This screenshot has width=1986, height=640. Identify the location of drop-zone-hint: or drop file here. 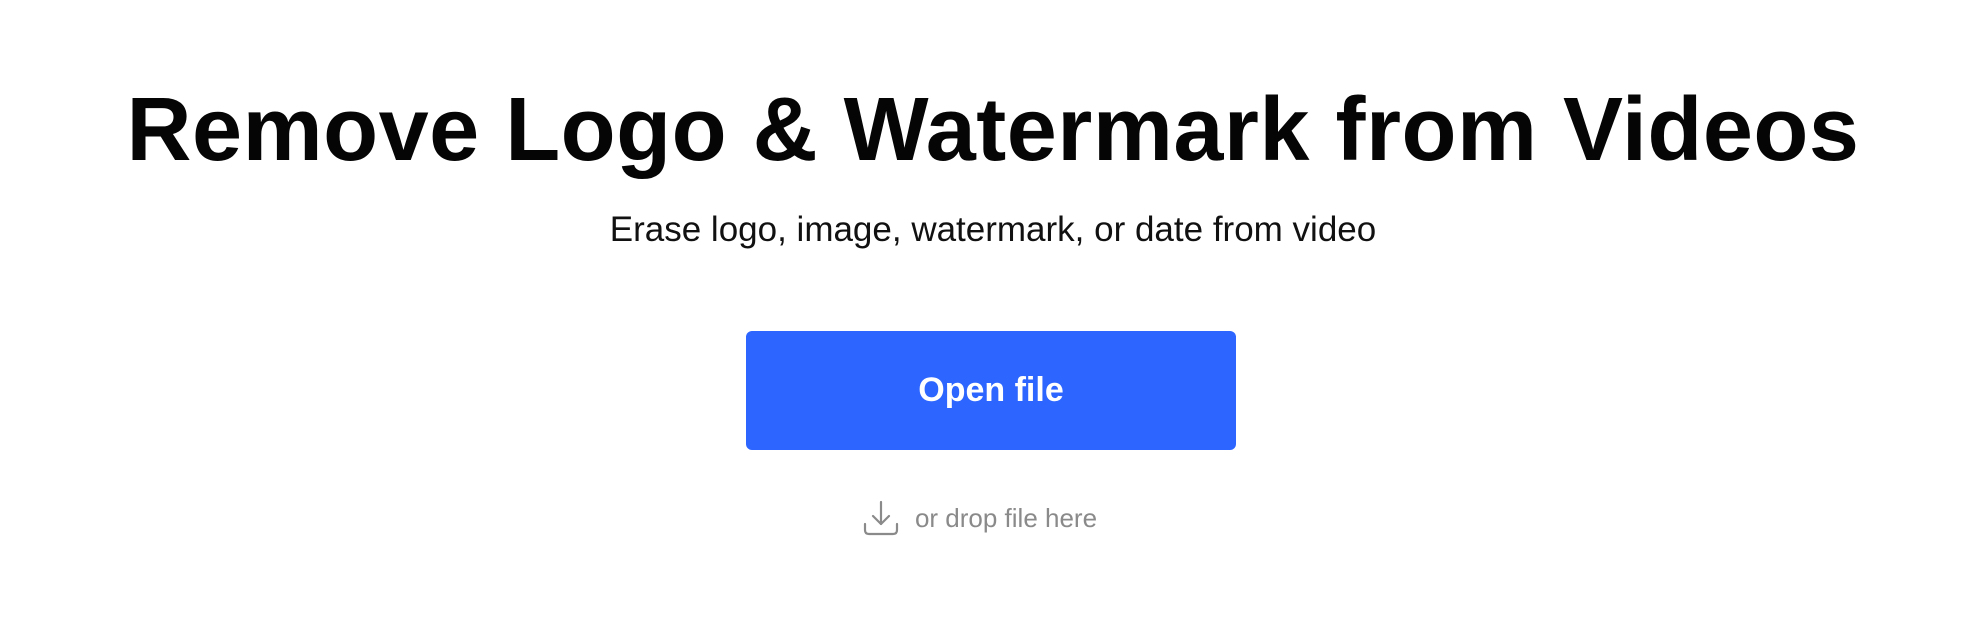
(993, 518).